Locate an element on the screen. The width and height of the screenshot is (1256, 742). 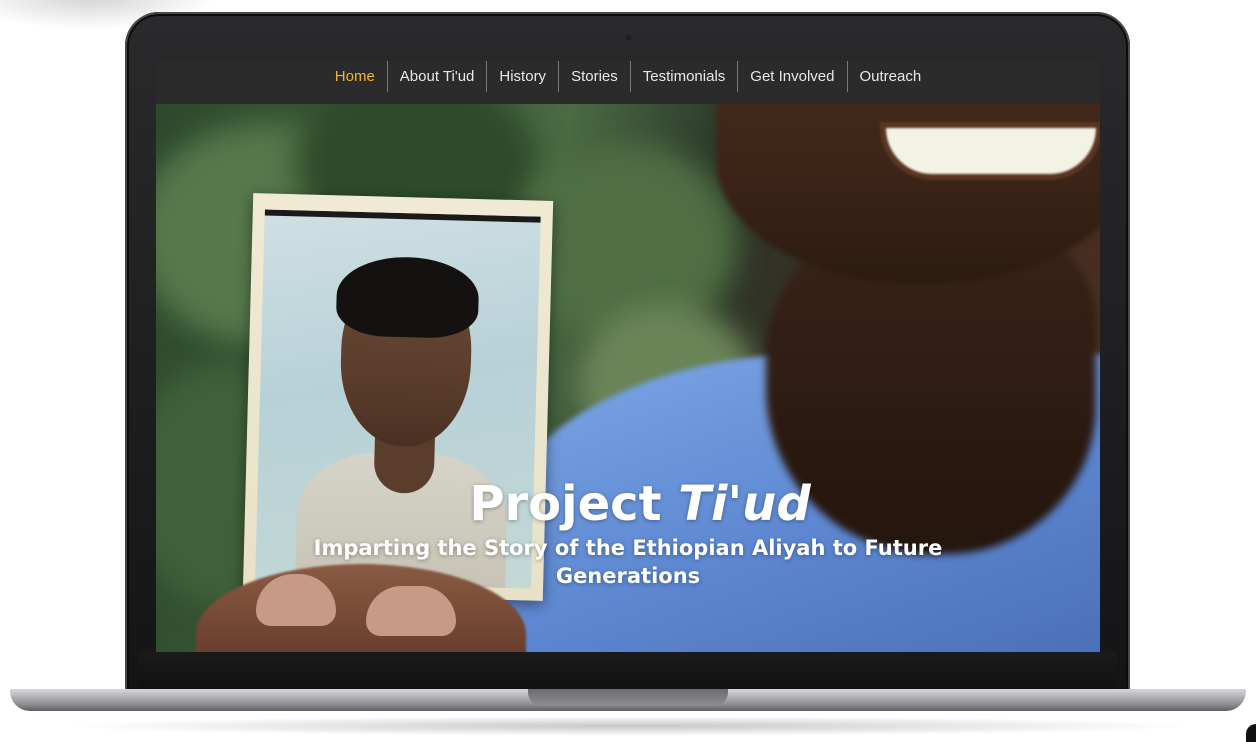
screen-bottom-bezel is located at coordinates (627, 672).